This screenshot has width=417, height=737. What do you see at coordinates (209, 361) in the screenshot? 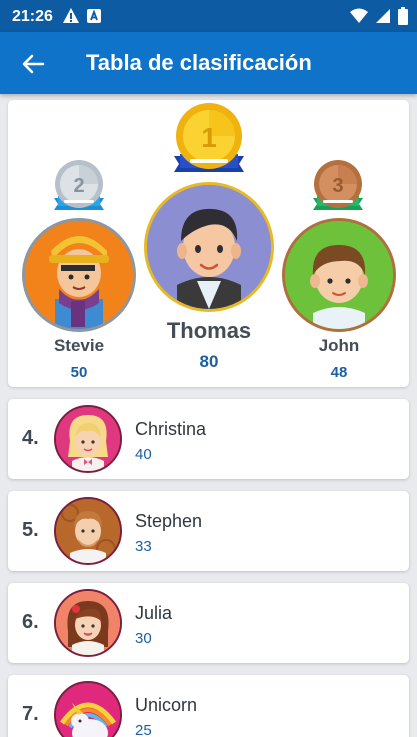
I see `podium-score: 80` at bounding box center [209, 361].